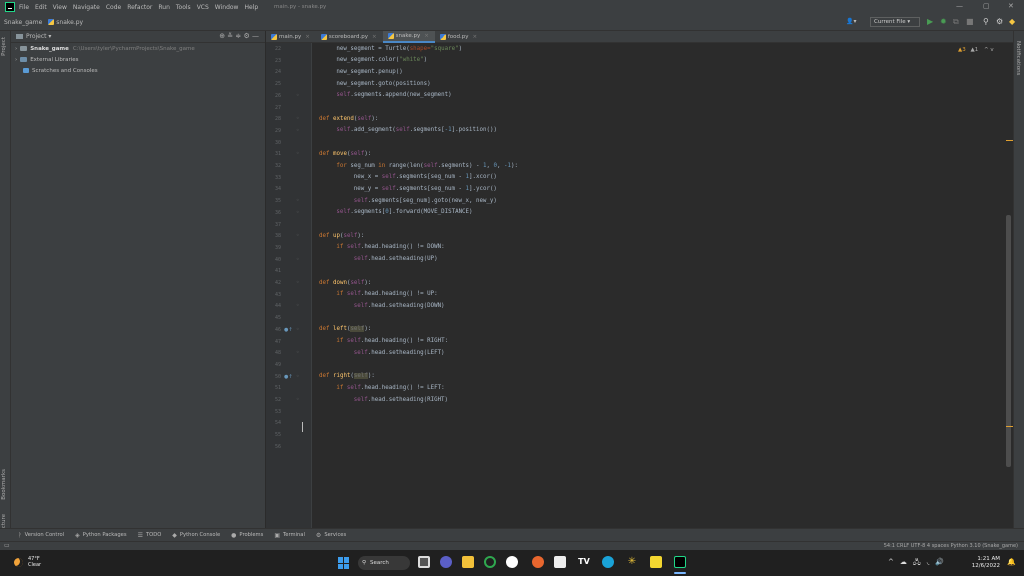  What do you see at coordinates (273, 283) in the screenshot?
I see `line-number: 42` at bounding box center [273, 283].